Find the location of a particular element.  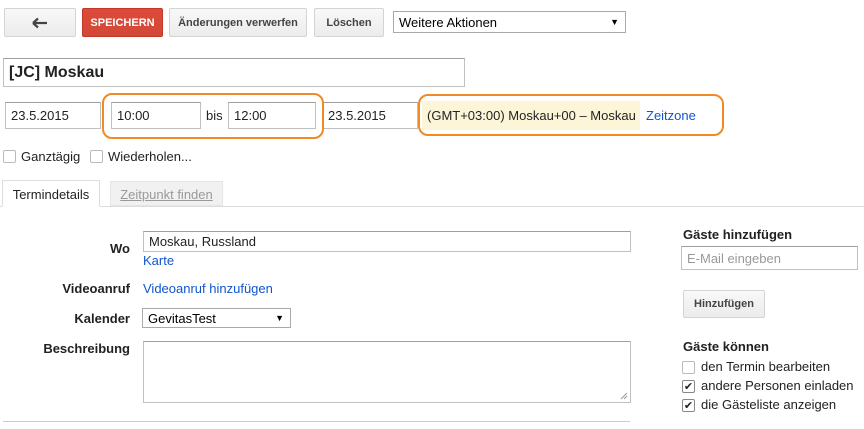

tab-termindetails-label: Termindetails is located at coordinates (51, 194).